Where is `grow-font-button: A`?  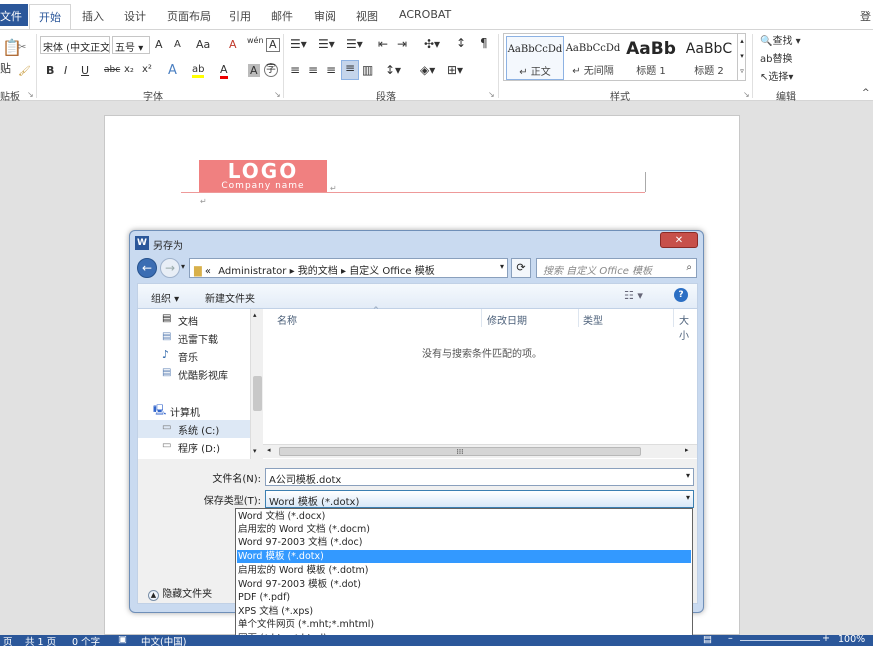 grow-font-button: A is located at coordinates (159, 44).